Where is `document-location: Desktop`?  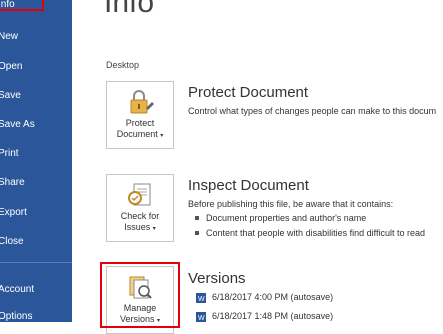
document-location: Desktop is located at coordinates (123, 65).